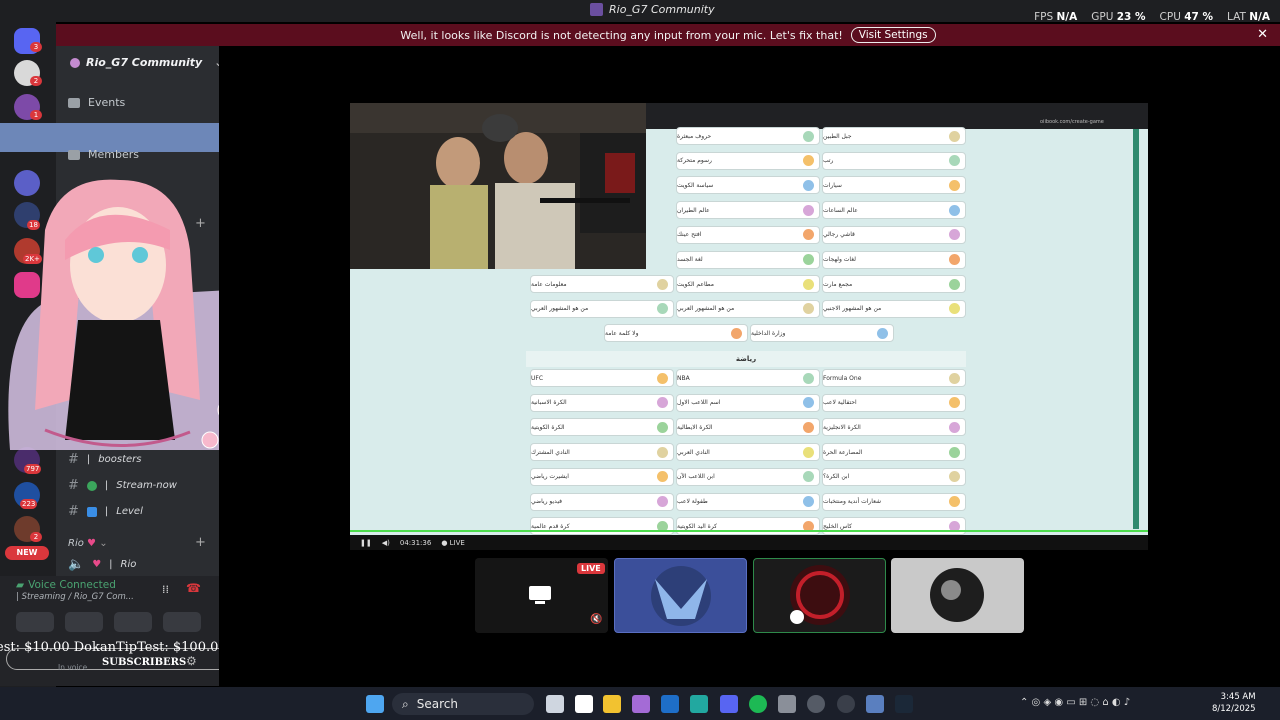 This screenshot has width=1280, height=720. What do you see at coordinates (105, 511) in the screenshot?
I see `channel-level: # | Level` at bounding box center [105, 511].